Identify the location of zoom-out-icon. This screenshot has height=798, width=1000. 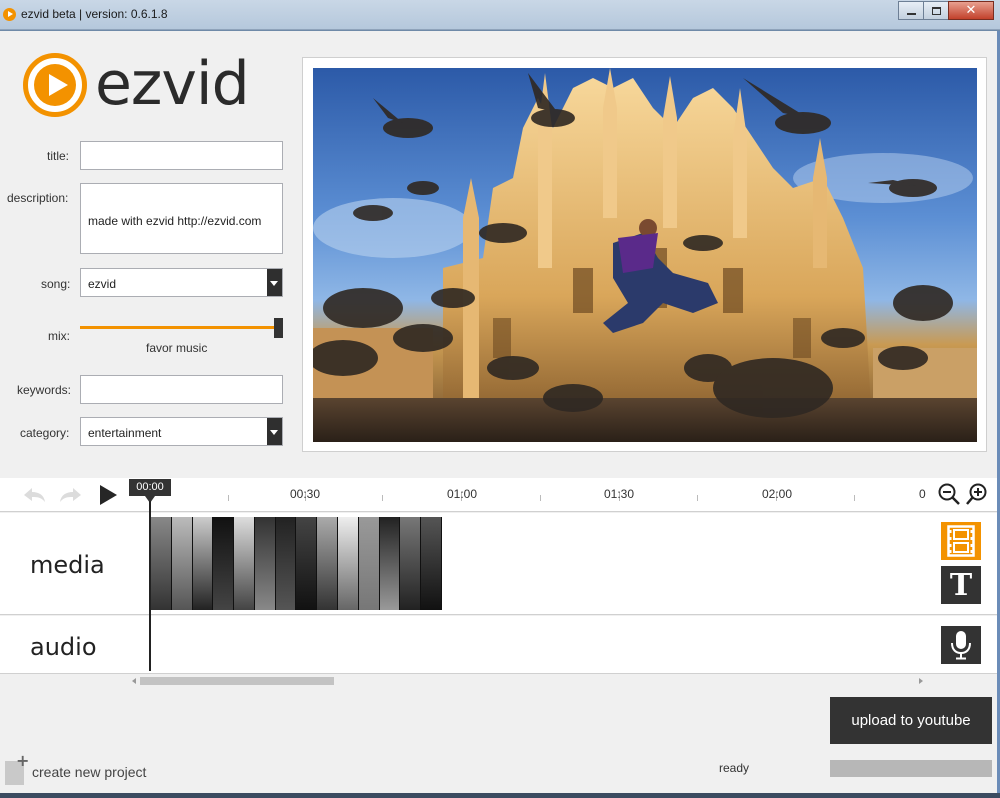
(949, 494).